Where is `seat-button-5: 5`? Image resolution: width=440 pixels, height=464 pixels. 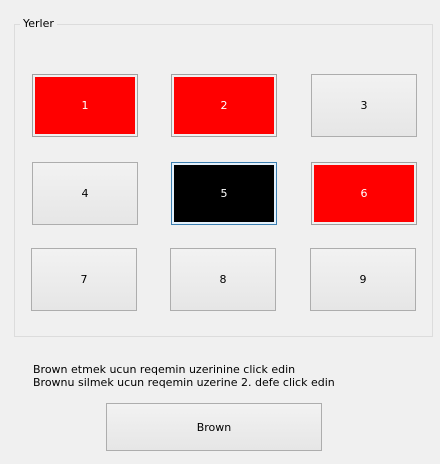 seat-button-5: 5 is located at coordinates (224, 193).